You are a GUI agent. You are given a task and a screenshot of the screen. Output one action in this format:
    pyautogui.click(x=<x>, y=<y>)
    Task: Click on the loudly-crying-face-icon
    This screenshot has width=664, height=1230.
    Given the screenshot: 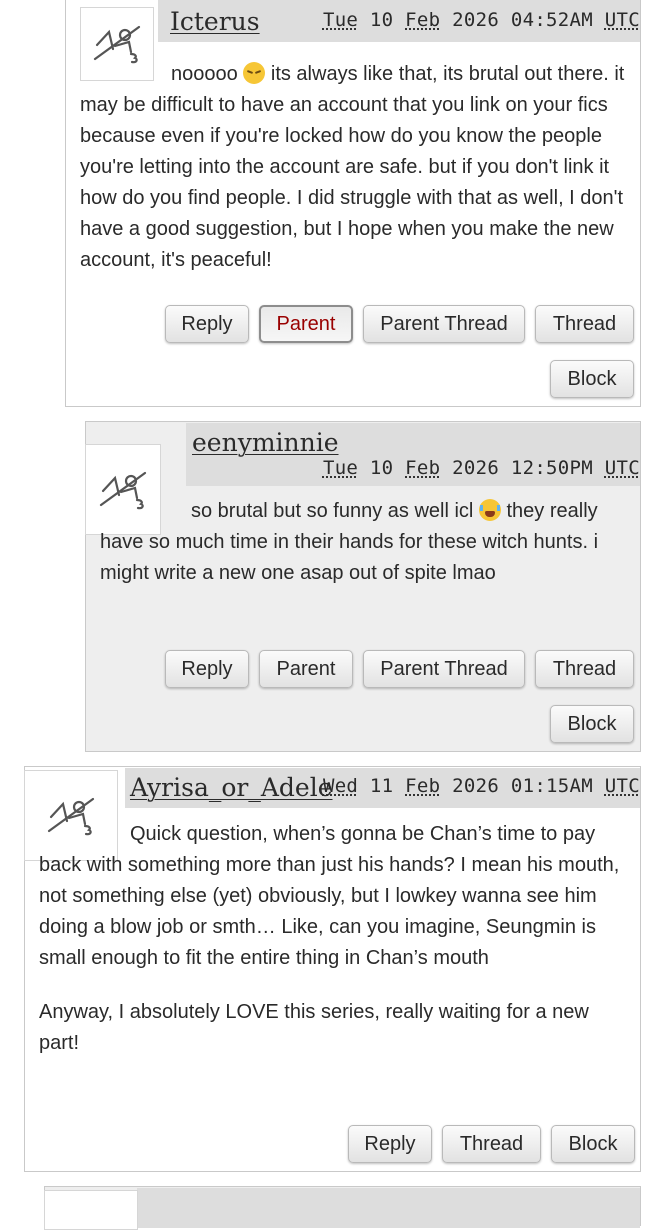 What is the action you would take?
    pyautogui.click(x=489, y=510)
    